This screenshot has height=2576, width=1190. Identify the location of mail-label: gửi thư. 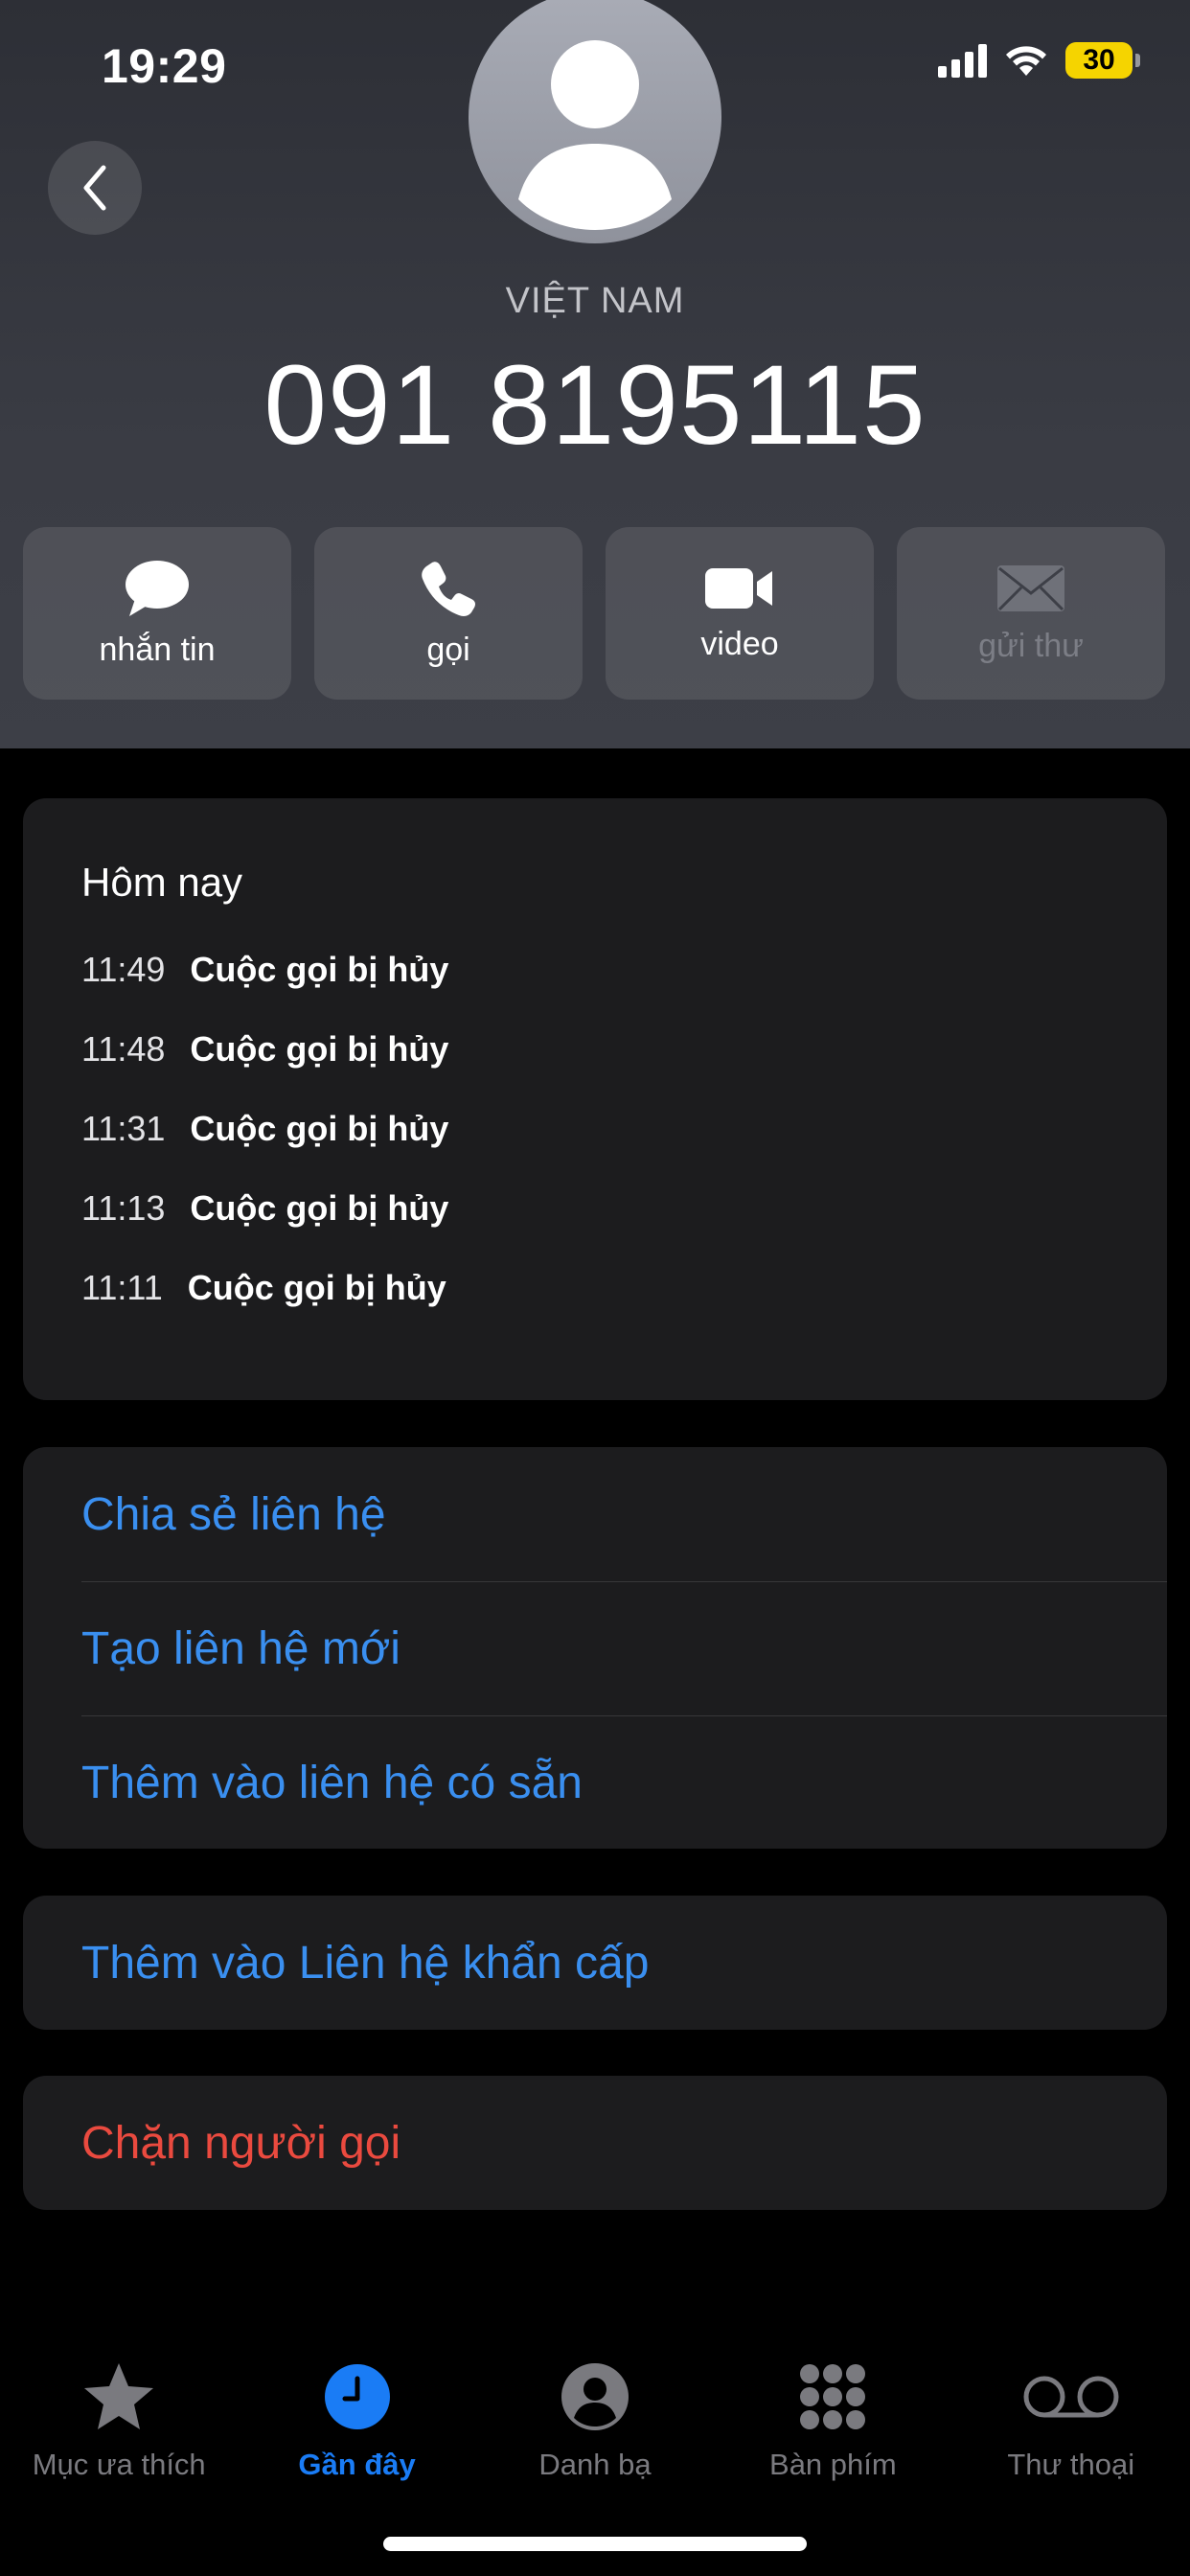
(1031, 645).